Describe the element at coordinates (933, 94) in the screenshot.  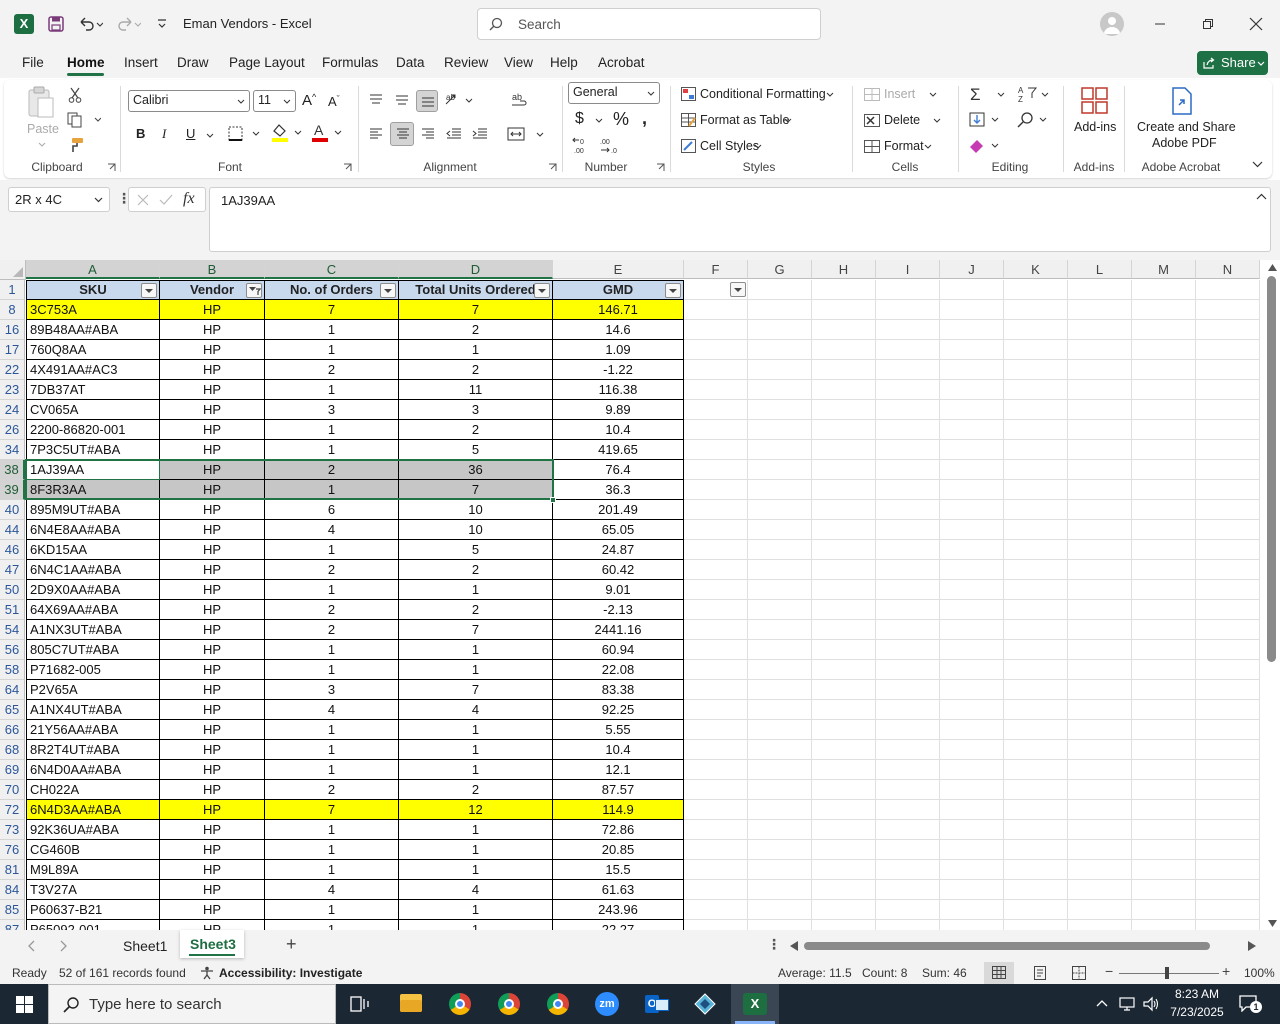
I see `chevron-down-icon` at that location.